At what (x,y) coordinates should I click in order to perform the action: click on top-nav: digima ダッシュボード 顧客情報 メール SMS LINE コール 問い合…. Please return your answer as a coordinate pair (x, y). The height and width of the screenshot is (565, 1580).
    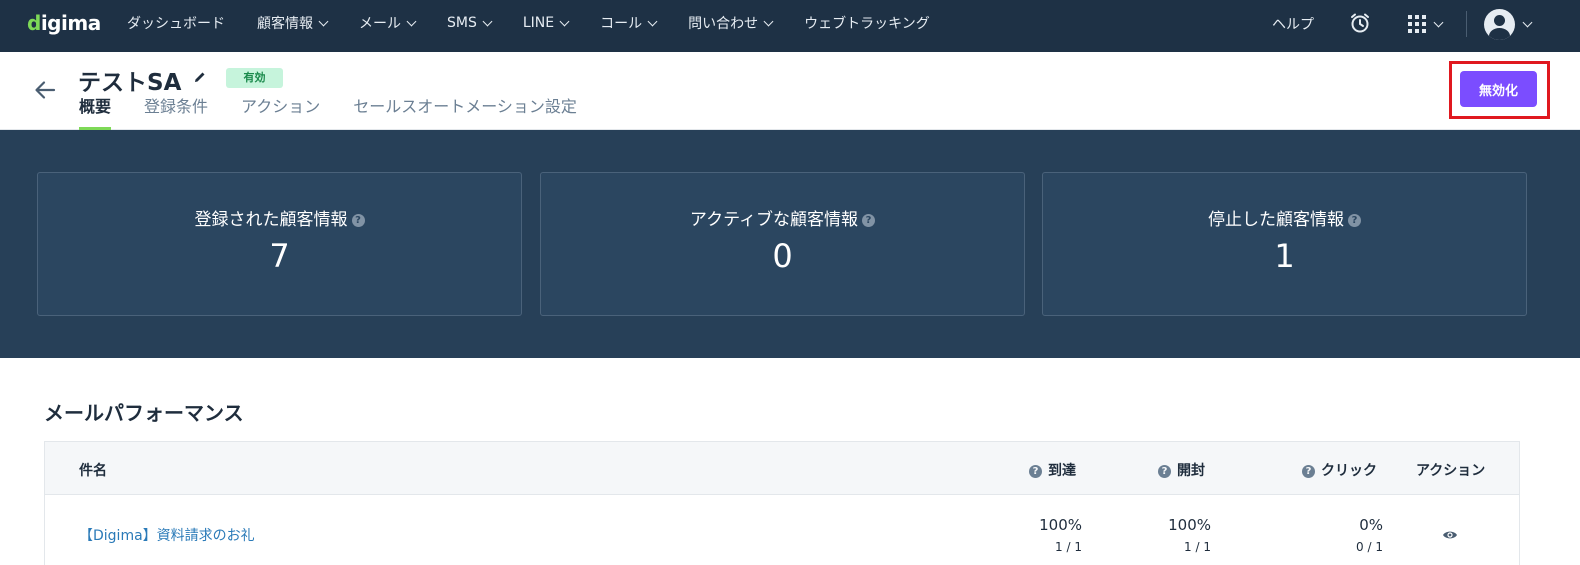
    Looking at the image, I should click on (790, 26).